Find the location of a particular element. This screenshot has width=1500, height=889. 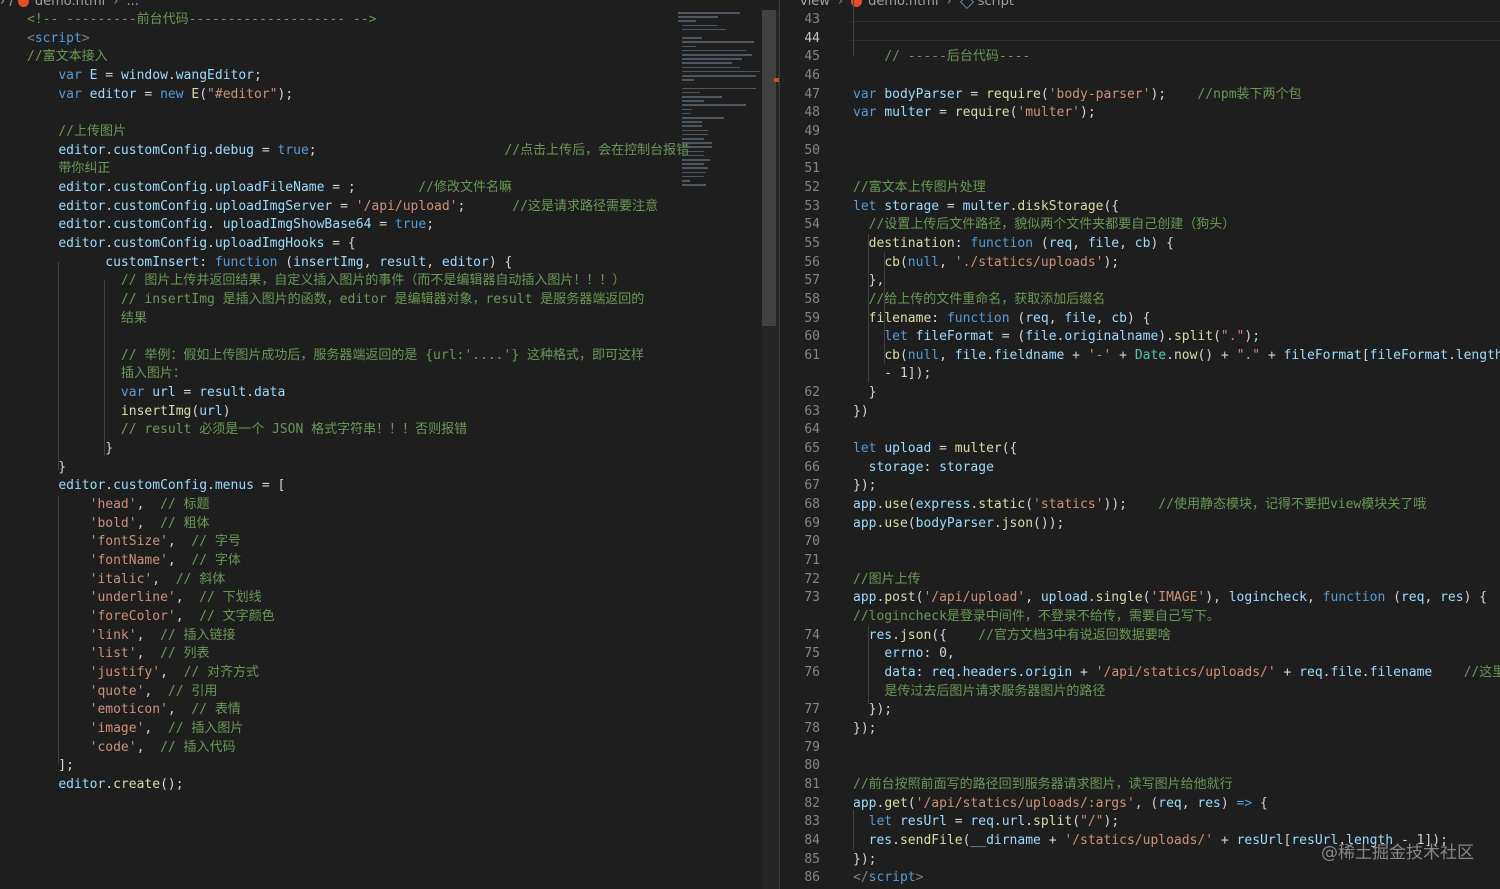

code-line: //富文本接入 is located at coordinates (381, 57).